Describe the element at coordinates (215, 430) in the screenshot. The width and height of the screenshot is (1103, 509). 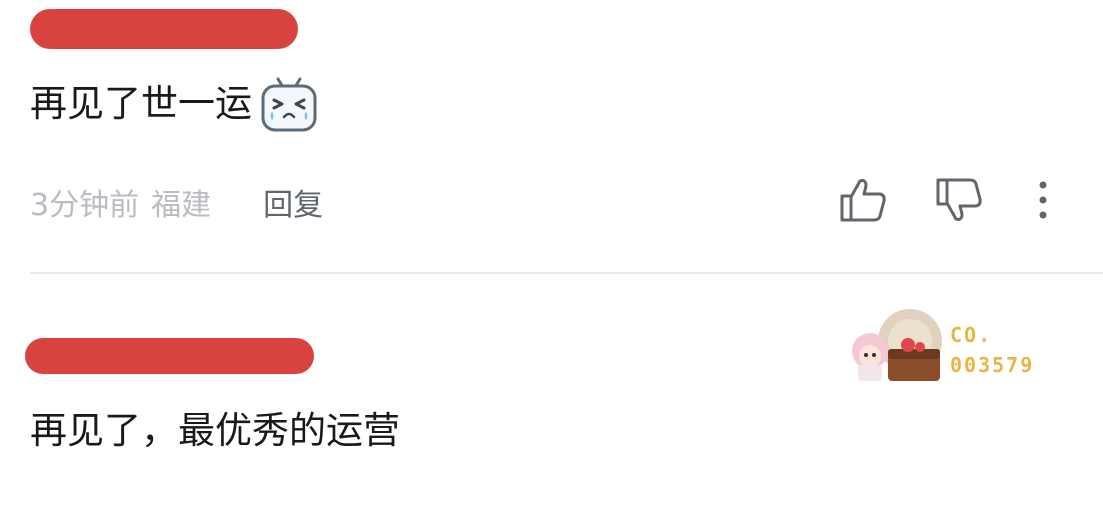
I see `comment-text: 再见了，最优秀的运营` at that location.